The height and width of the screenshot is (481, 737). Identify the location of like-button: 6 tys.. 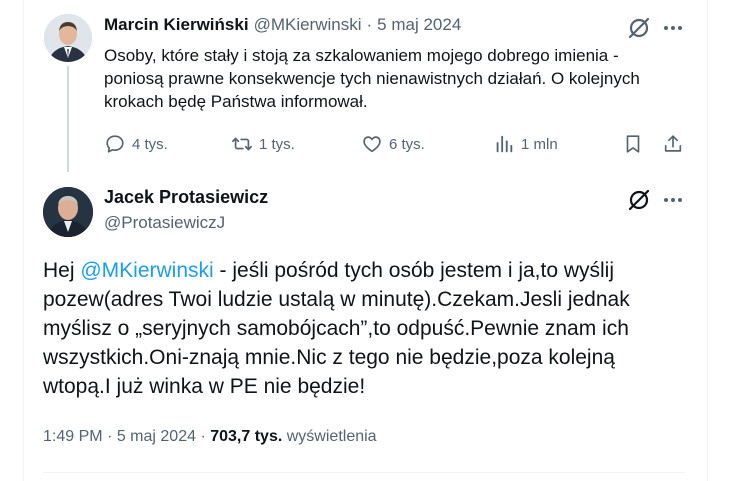
(393, 144).